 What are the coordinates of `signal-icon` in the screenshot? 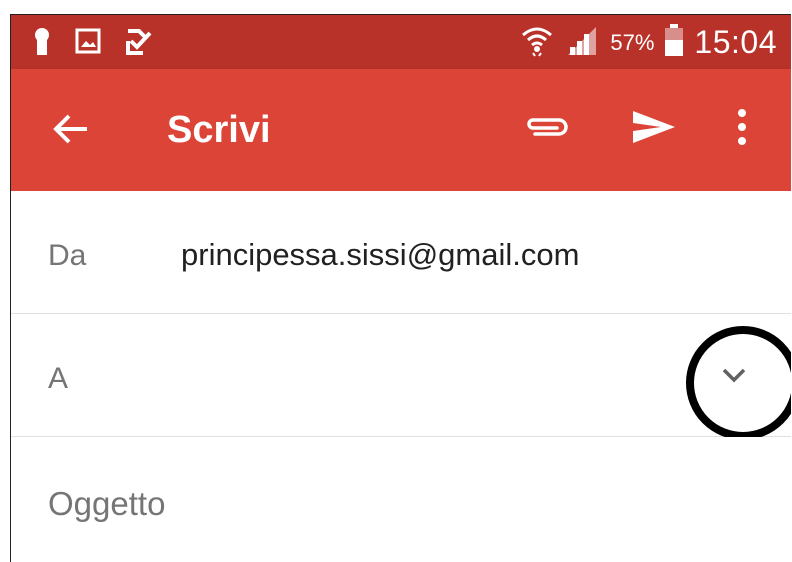 It's located at (582, 42).